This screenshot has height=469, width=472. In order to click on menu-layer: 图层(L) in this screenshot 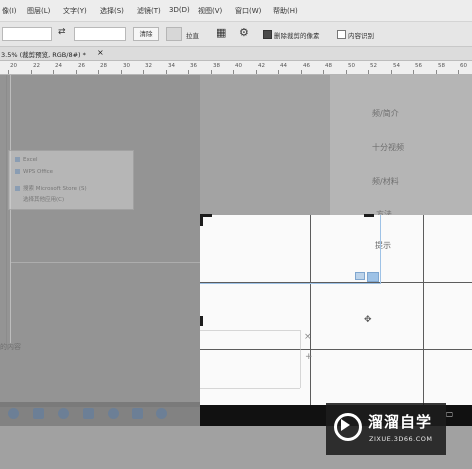, I will do `click(38, 11)`.